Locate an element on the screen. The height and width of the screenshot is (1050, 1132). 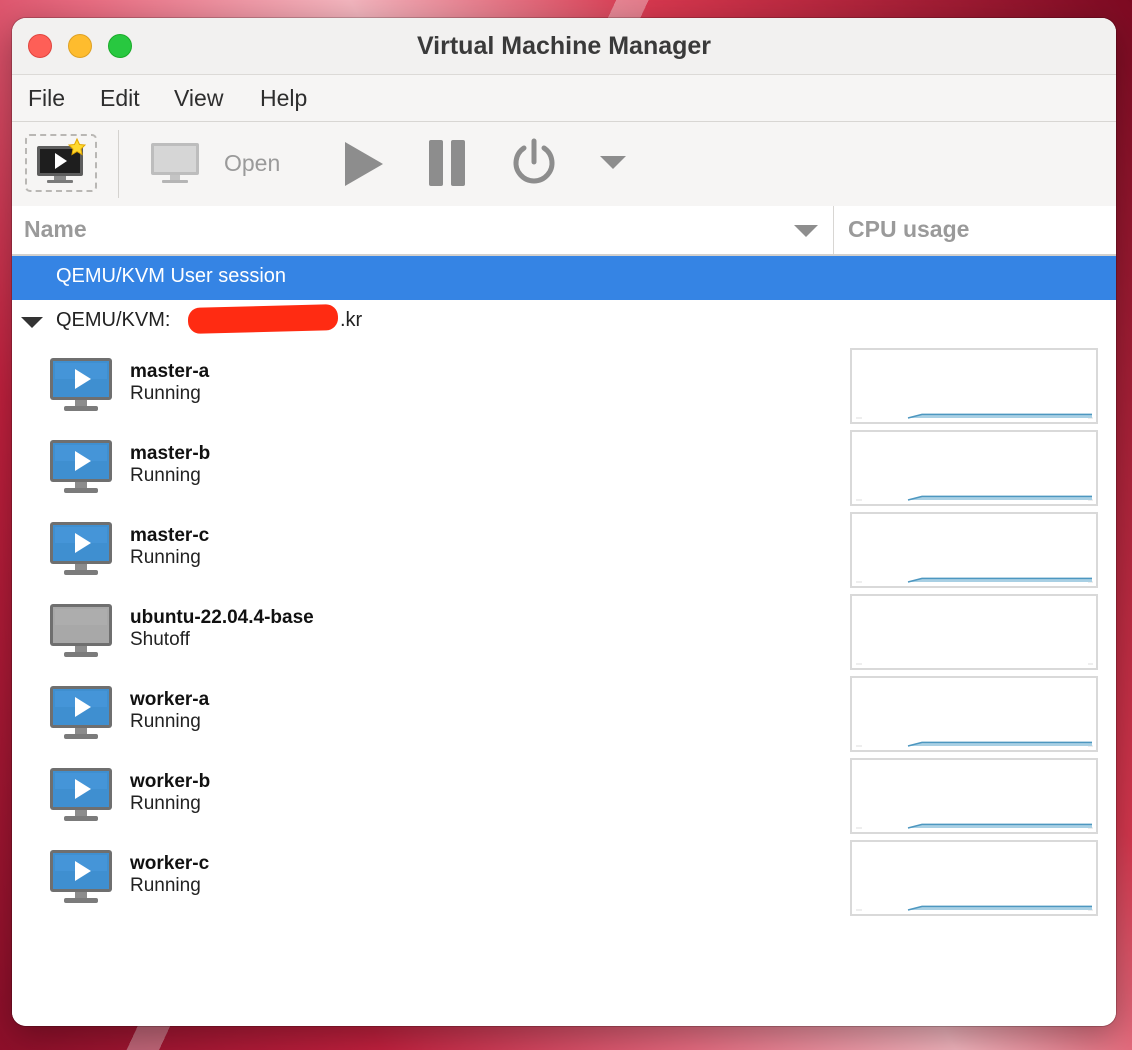
window-title: Virtual Machine Manager is located at coordinates (564, 46).